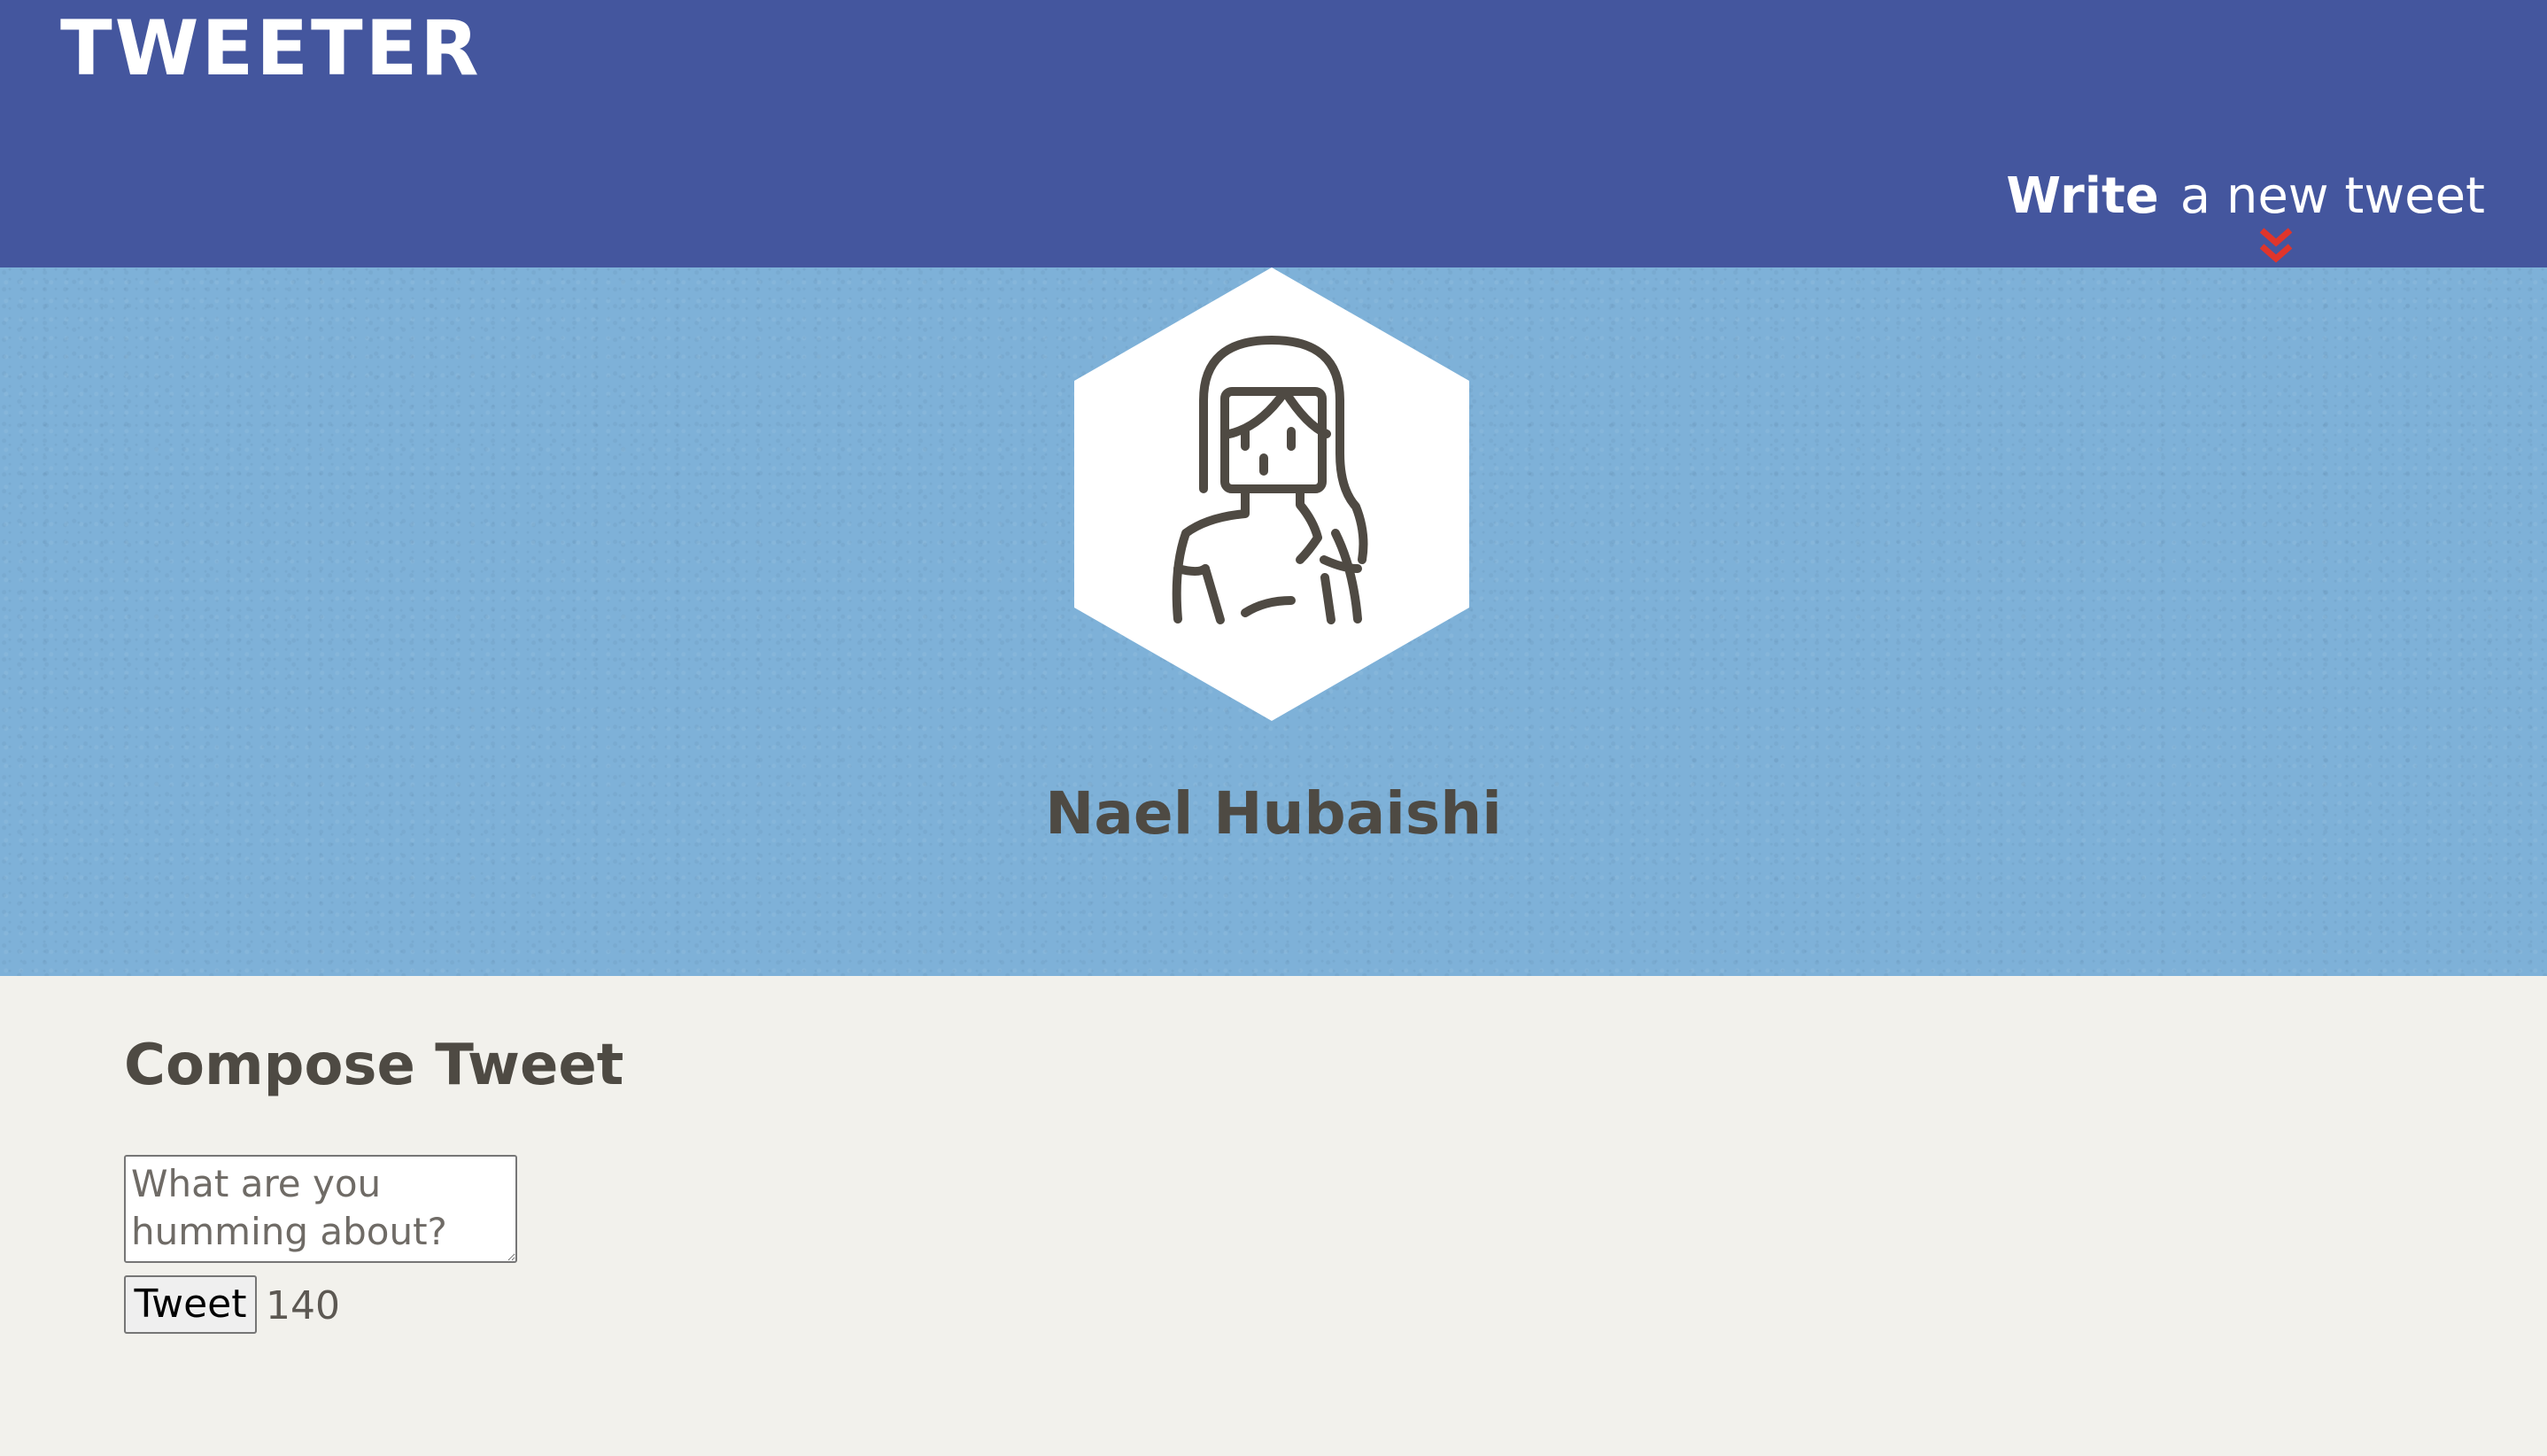 The image size is (2547, 1456). I want to click on compose-toggle-light: a new tweet, so click(2332, 196).